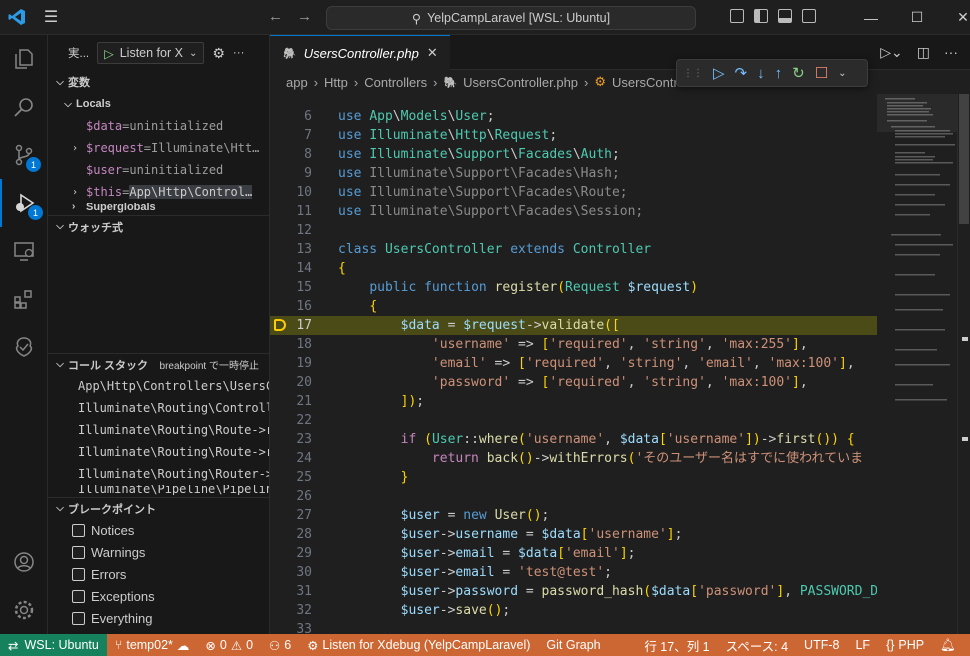 This screenshot has height=656, width=970. I want to click on line-number: 22, so click(291, 420).